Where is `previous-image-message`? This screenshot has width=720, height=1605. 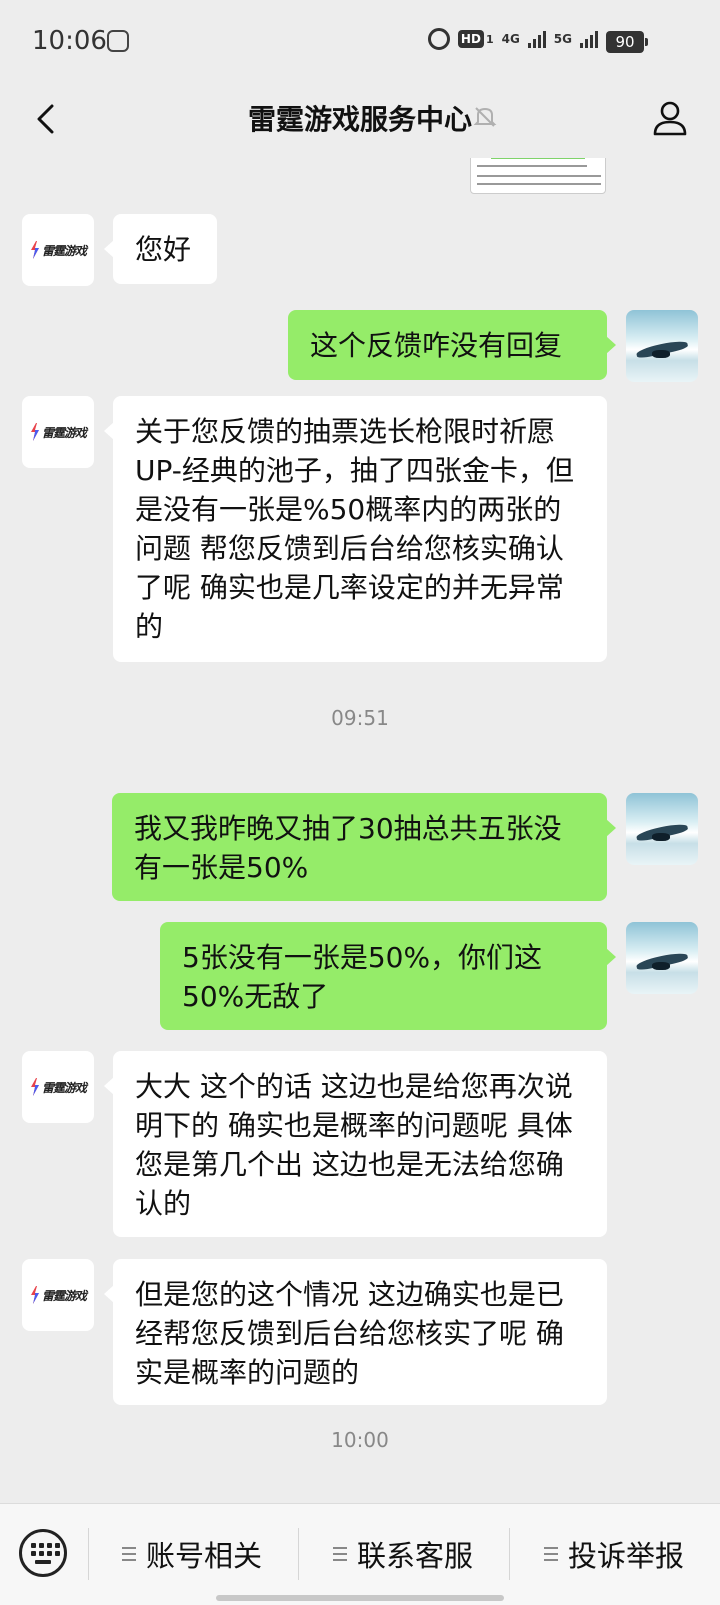 previous-image-message is located at coordinates (538, 176).